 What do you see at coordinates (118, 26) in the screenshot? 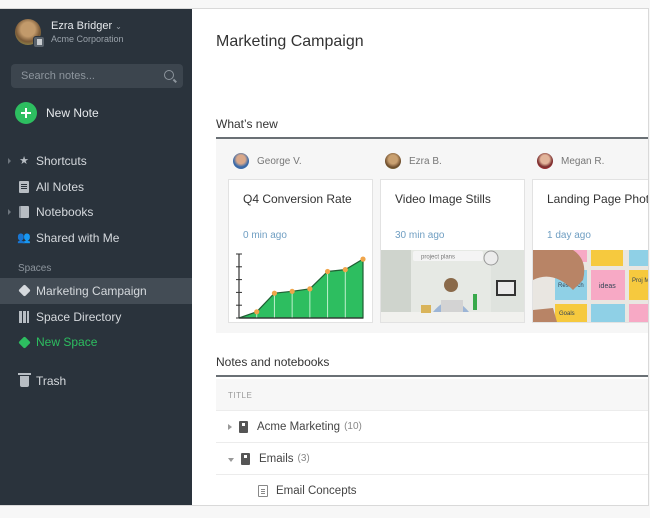
I see `chevron-down-icon: ⌄` at bounding box center [118, 26].